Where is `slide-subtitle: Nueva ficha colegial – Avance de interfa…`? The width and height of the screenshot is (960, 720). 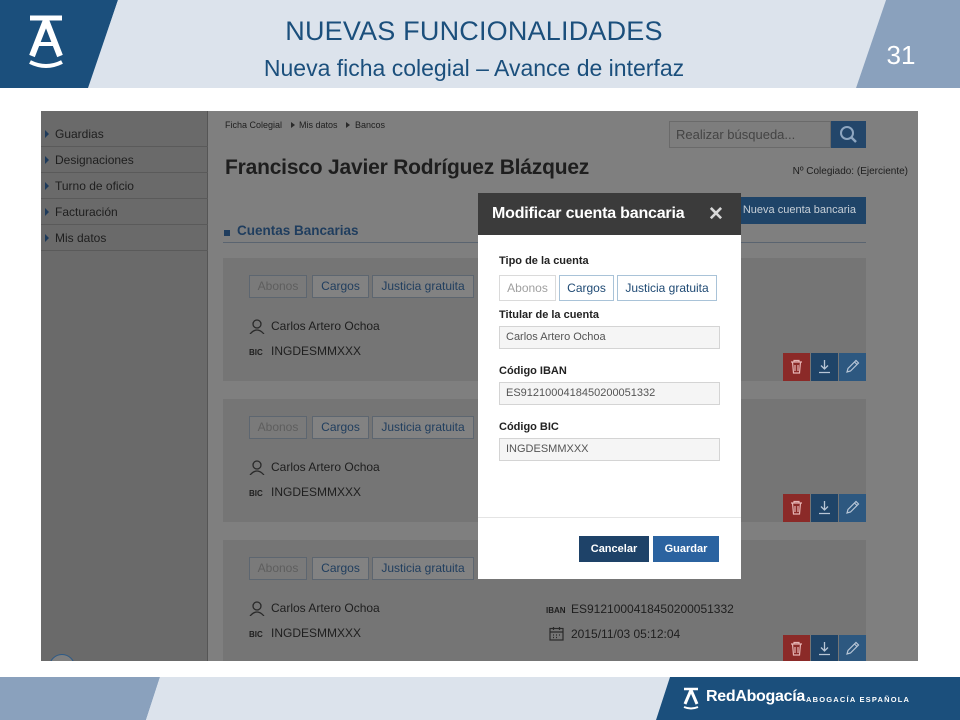 slide-subtitle: Nueva ficha colegial – Avance de interfa… is located at coordinates (474, 68).